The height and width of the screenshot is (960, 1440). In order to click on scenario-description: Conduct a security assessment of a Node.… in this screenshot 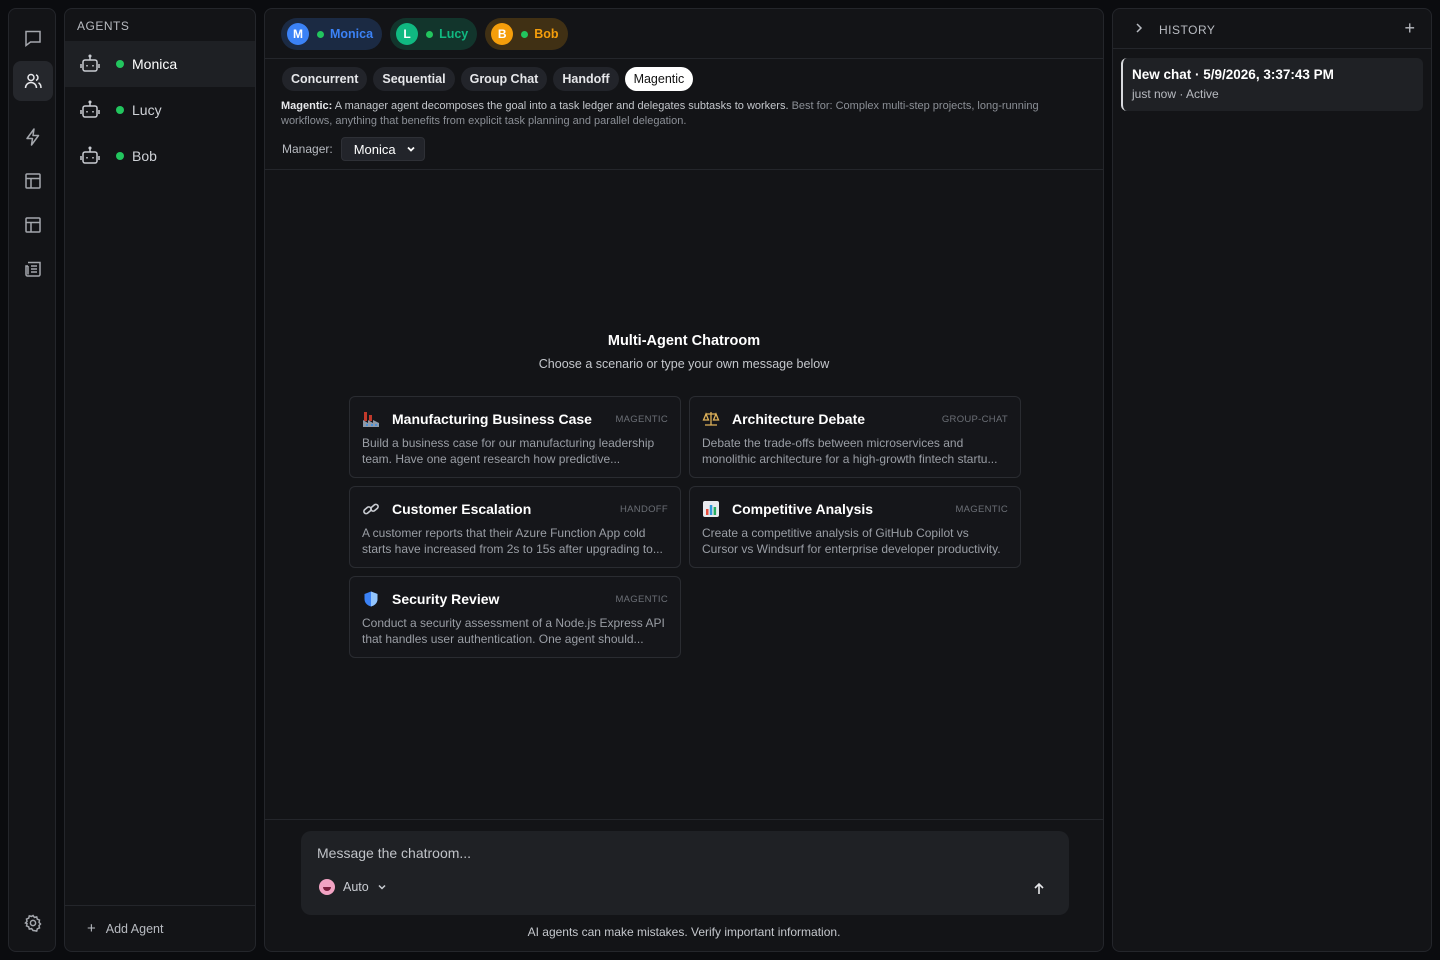, I will do `click(513, 631)`.